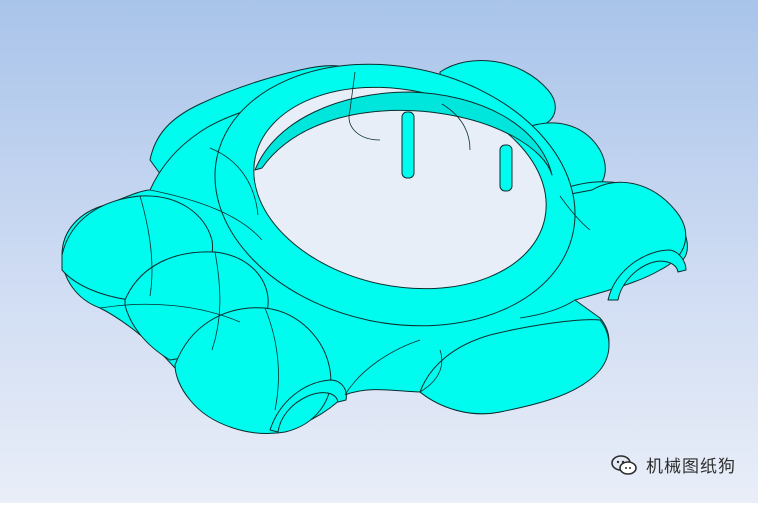 This screenshot has width=758, height=507. I want to click on watermark-text: 机械图纸狗, so click(691, 467).